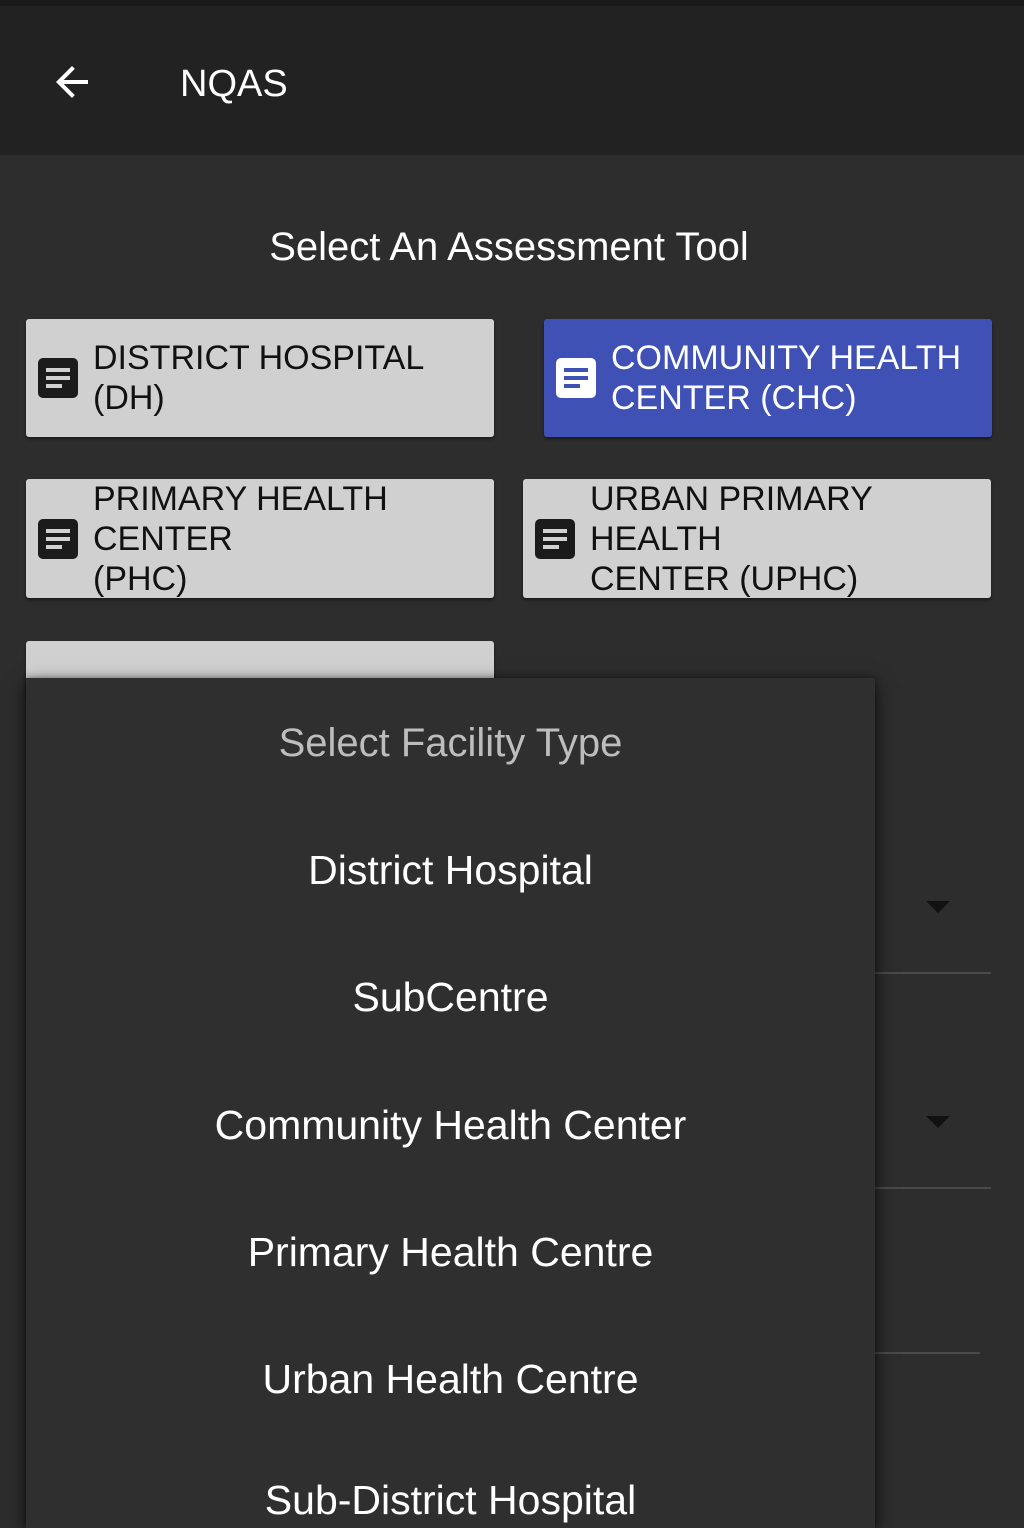  Describe the element at coordinates (509, 247) in the screenshot. I see `page-title-text: Select An Assessment Tool` at that location.